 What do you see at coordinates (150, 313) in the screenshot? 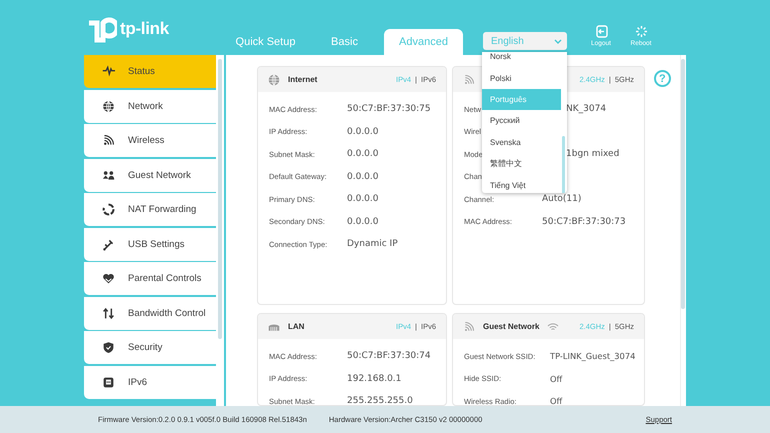
I see `sidebar-item: Bandwidth Control` at bounding box center [150, 313].